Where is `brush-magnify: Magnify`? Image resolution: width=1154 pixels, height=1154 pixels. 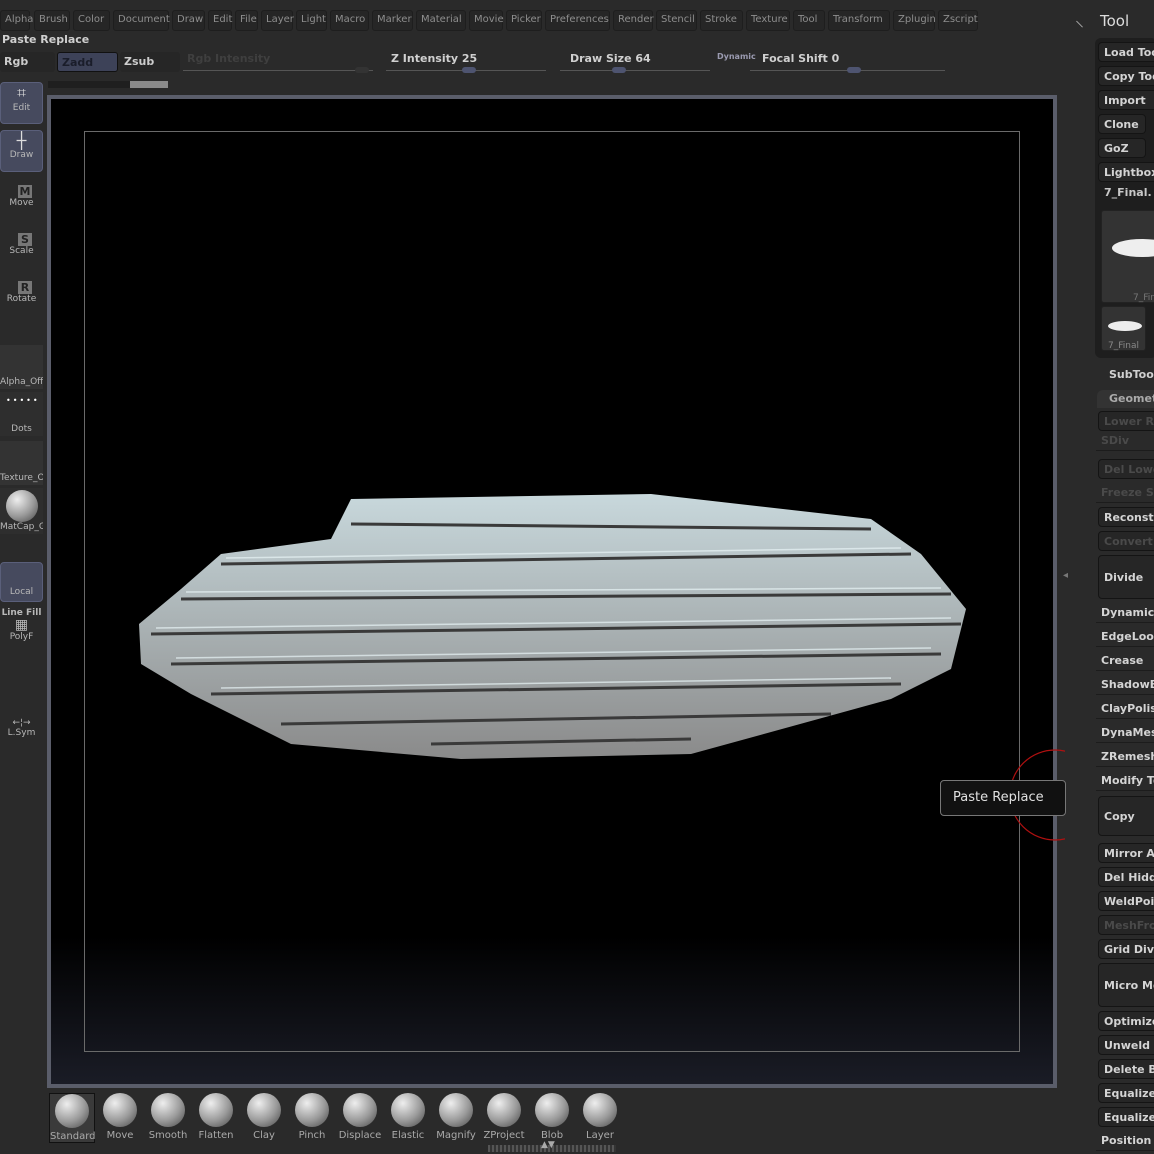
brush-magnify: Magnify is located at coordinates (456, 1117).